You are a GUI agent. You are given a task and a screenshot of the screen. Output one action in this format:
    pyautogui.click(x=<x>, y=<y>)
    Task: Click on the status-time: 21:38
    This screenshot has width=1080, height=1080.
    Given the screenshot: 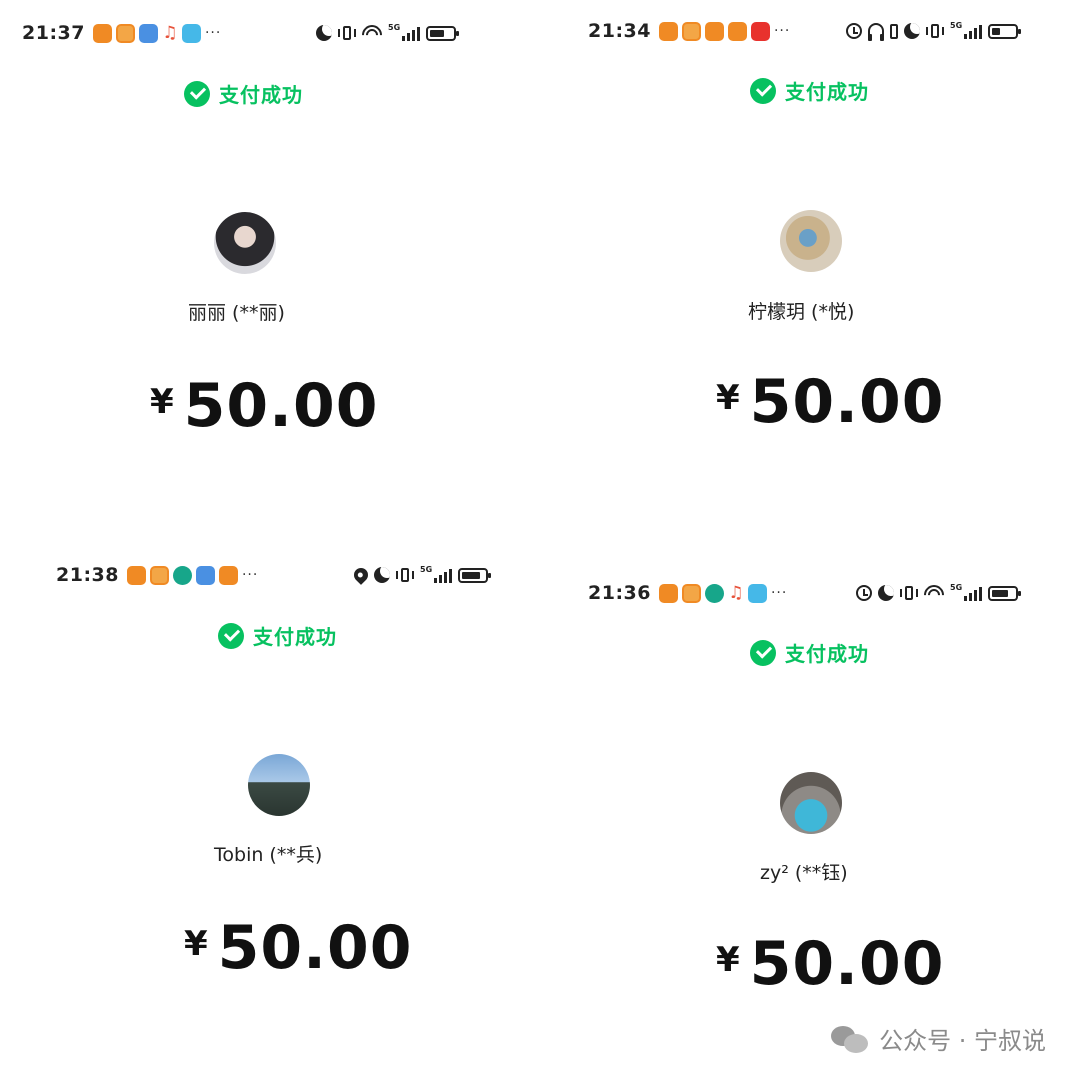 What is the action you would take?
    pyautogui.click(x=87, y=575)
    